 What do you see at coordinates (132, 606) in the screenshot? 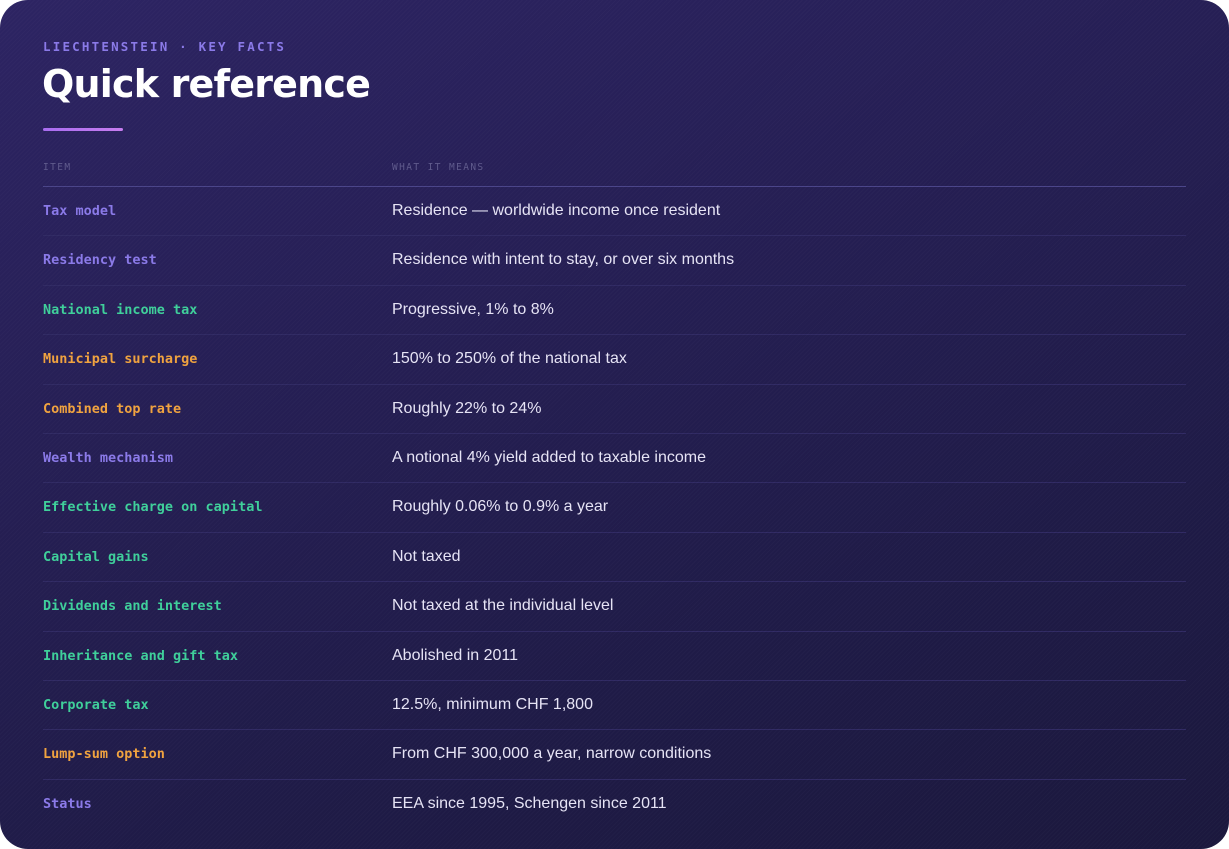
I see `row-item-label: Dividends and interest` at bounding box center [132, 606].